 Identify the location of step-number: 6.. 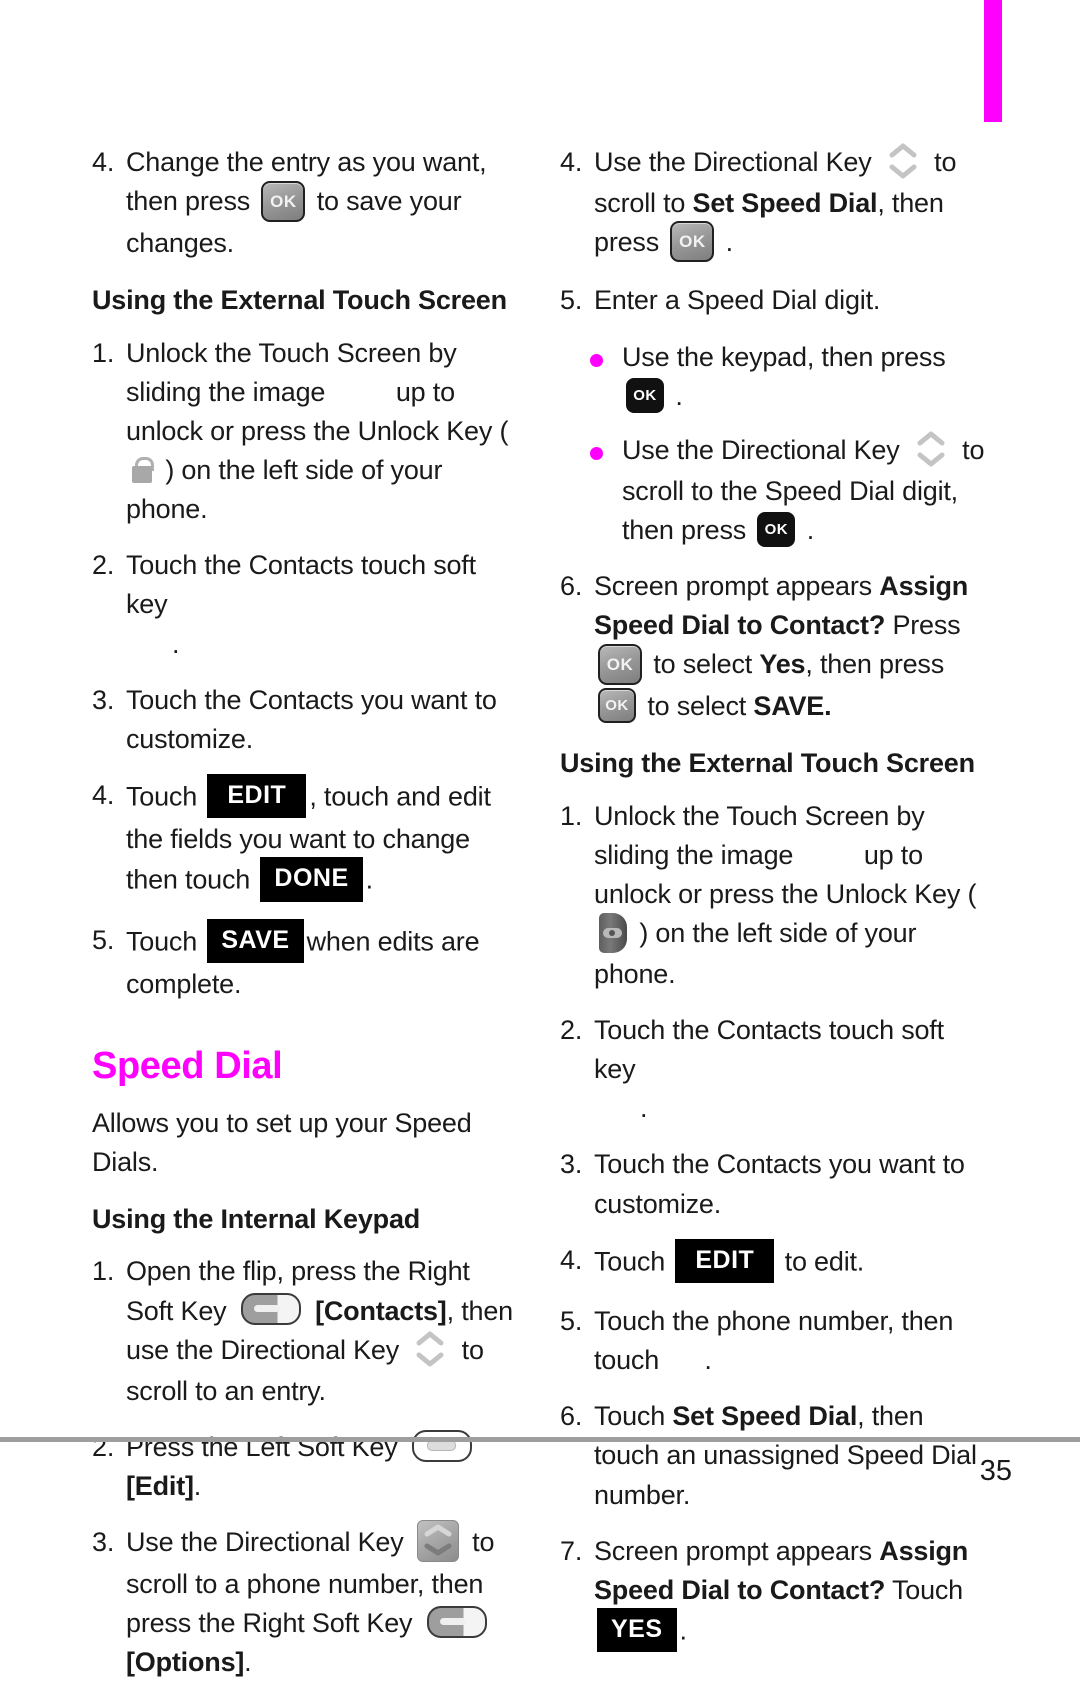
(571, 585).